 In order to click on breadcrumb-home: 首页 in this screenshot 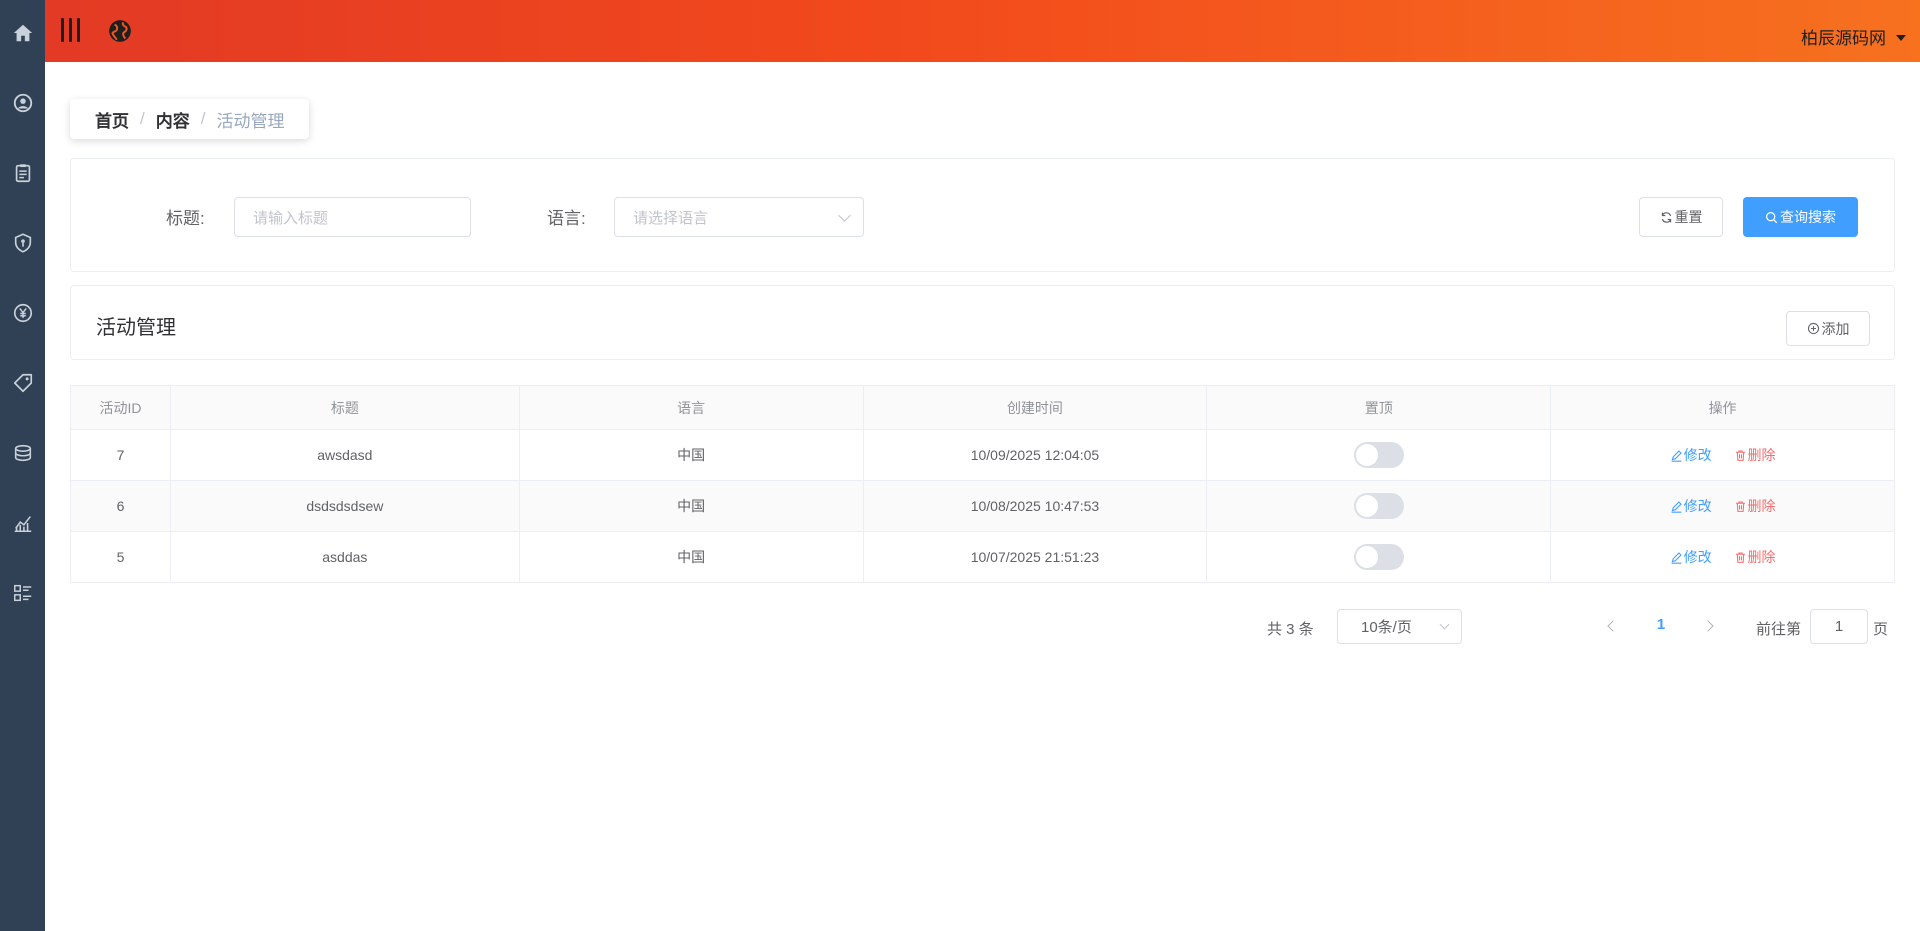, I will do `click(112, 119)`.